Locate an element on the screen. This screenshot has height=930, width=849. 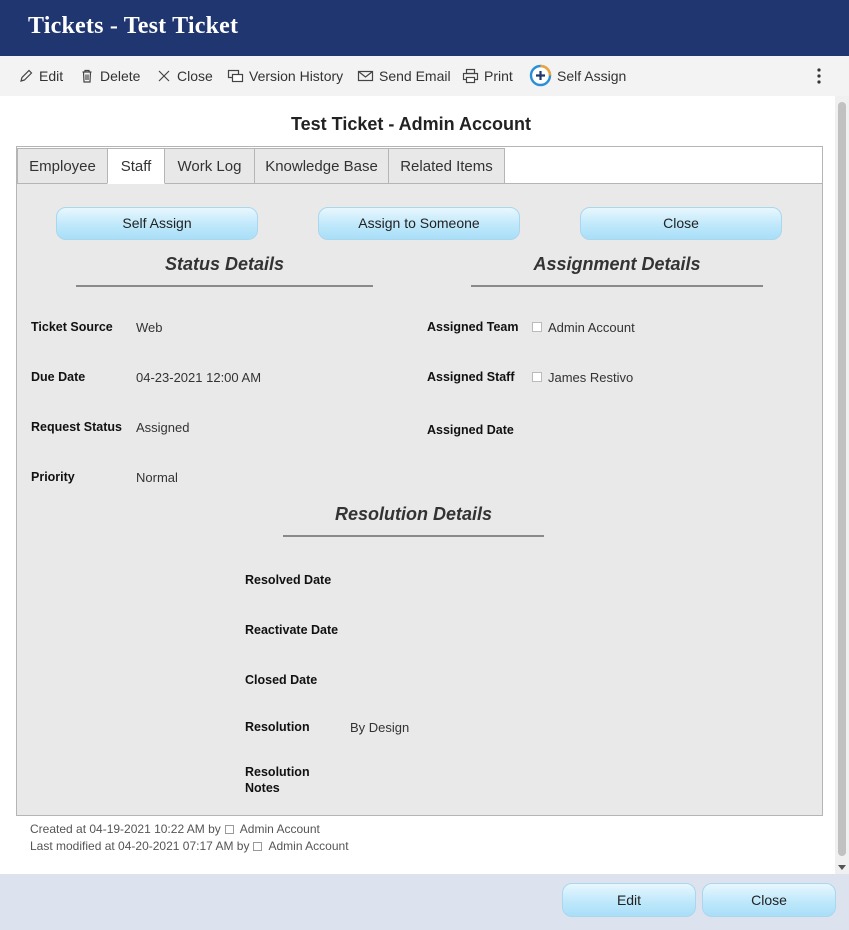
self-assign-toolbar-button: Self Assign is located at coordinates (578, 75).